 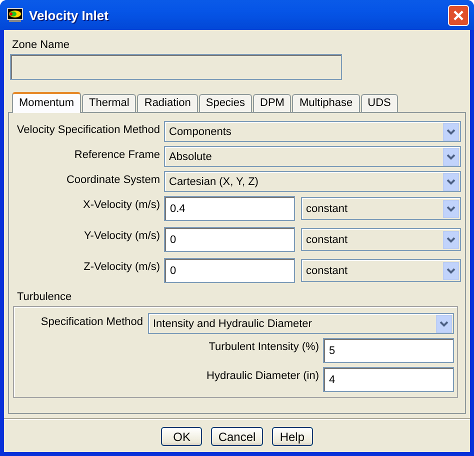 I want to click on field-label: Hydraulic Diameter (in), so click(x=262, y=375).